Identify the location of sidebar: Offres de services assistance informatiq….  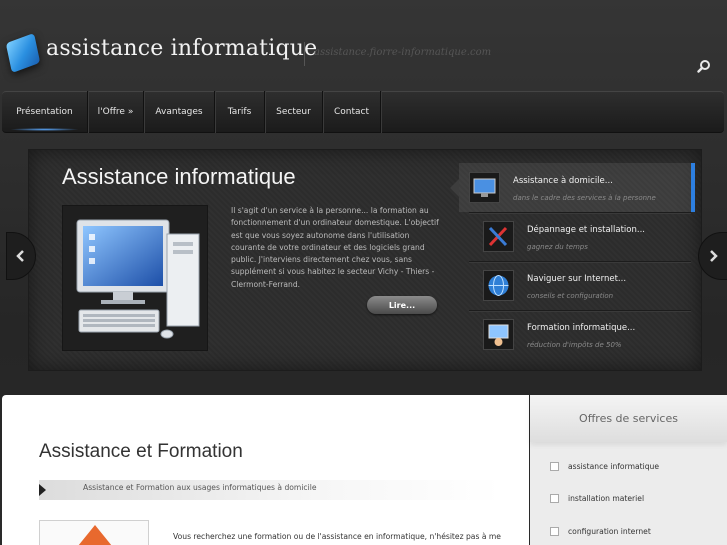
(628, 470).